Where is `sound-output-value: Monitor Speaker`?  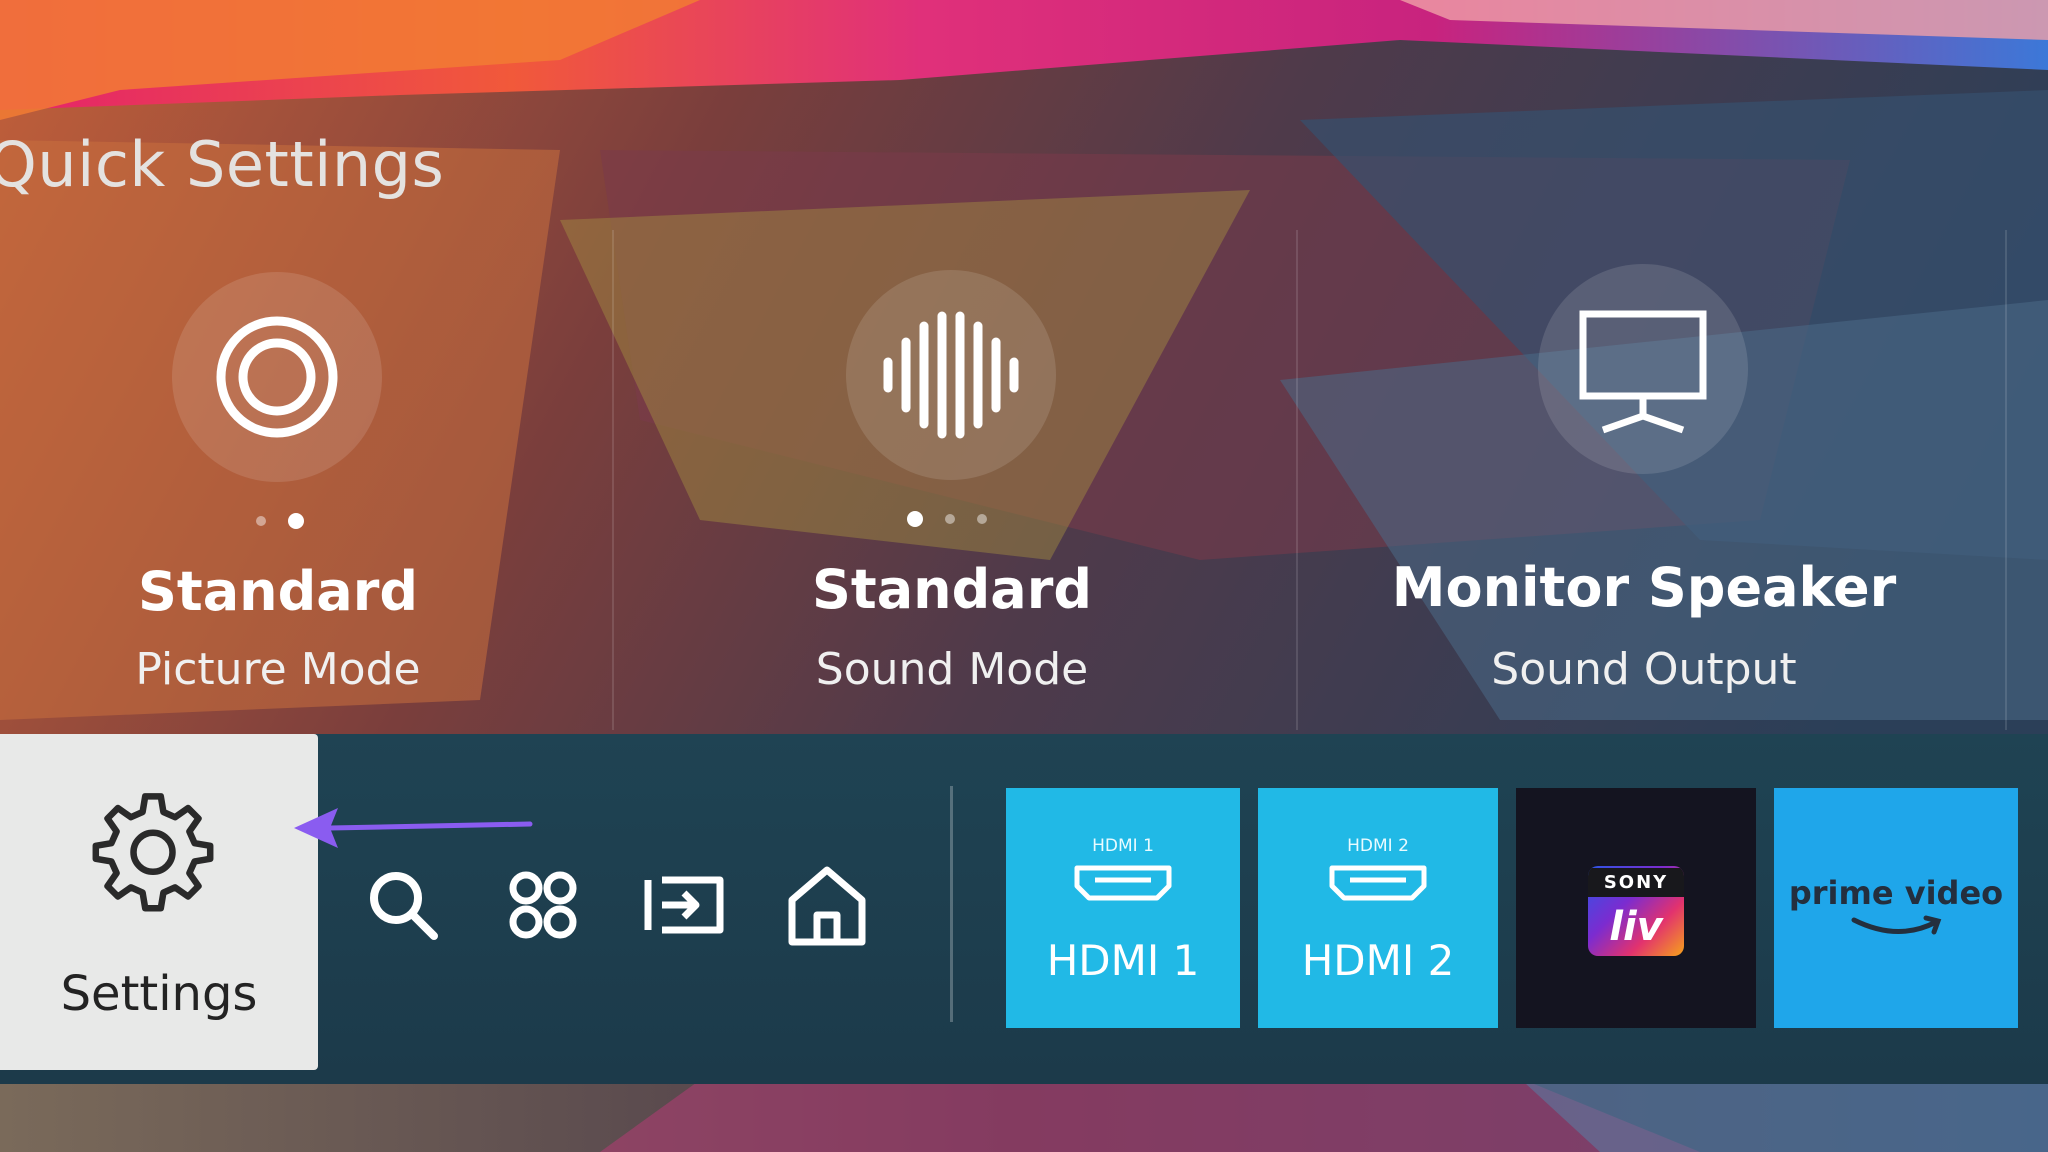 sound-output-value: Monitor Speaker is located at coordinates (1644, 587).